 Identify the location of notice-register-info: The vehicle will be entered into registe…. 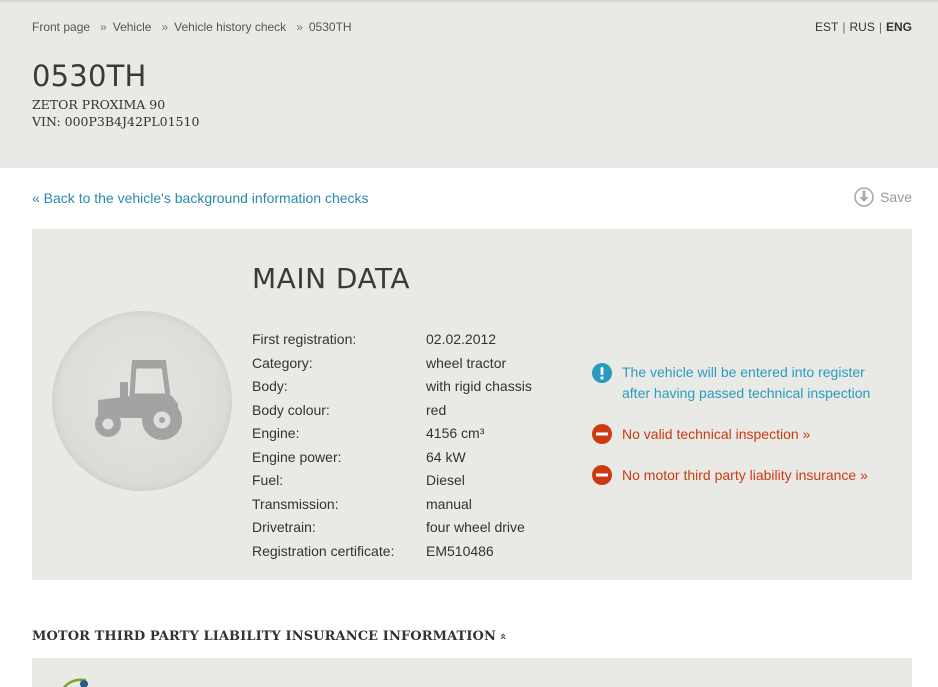
(742, 383).